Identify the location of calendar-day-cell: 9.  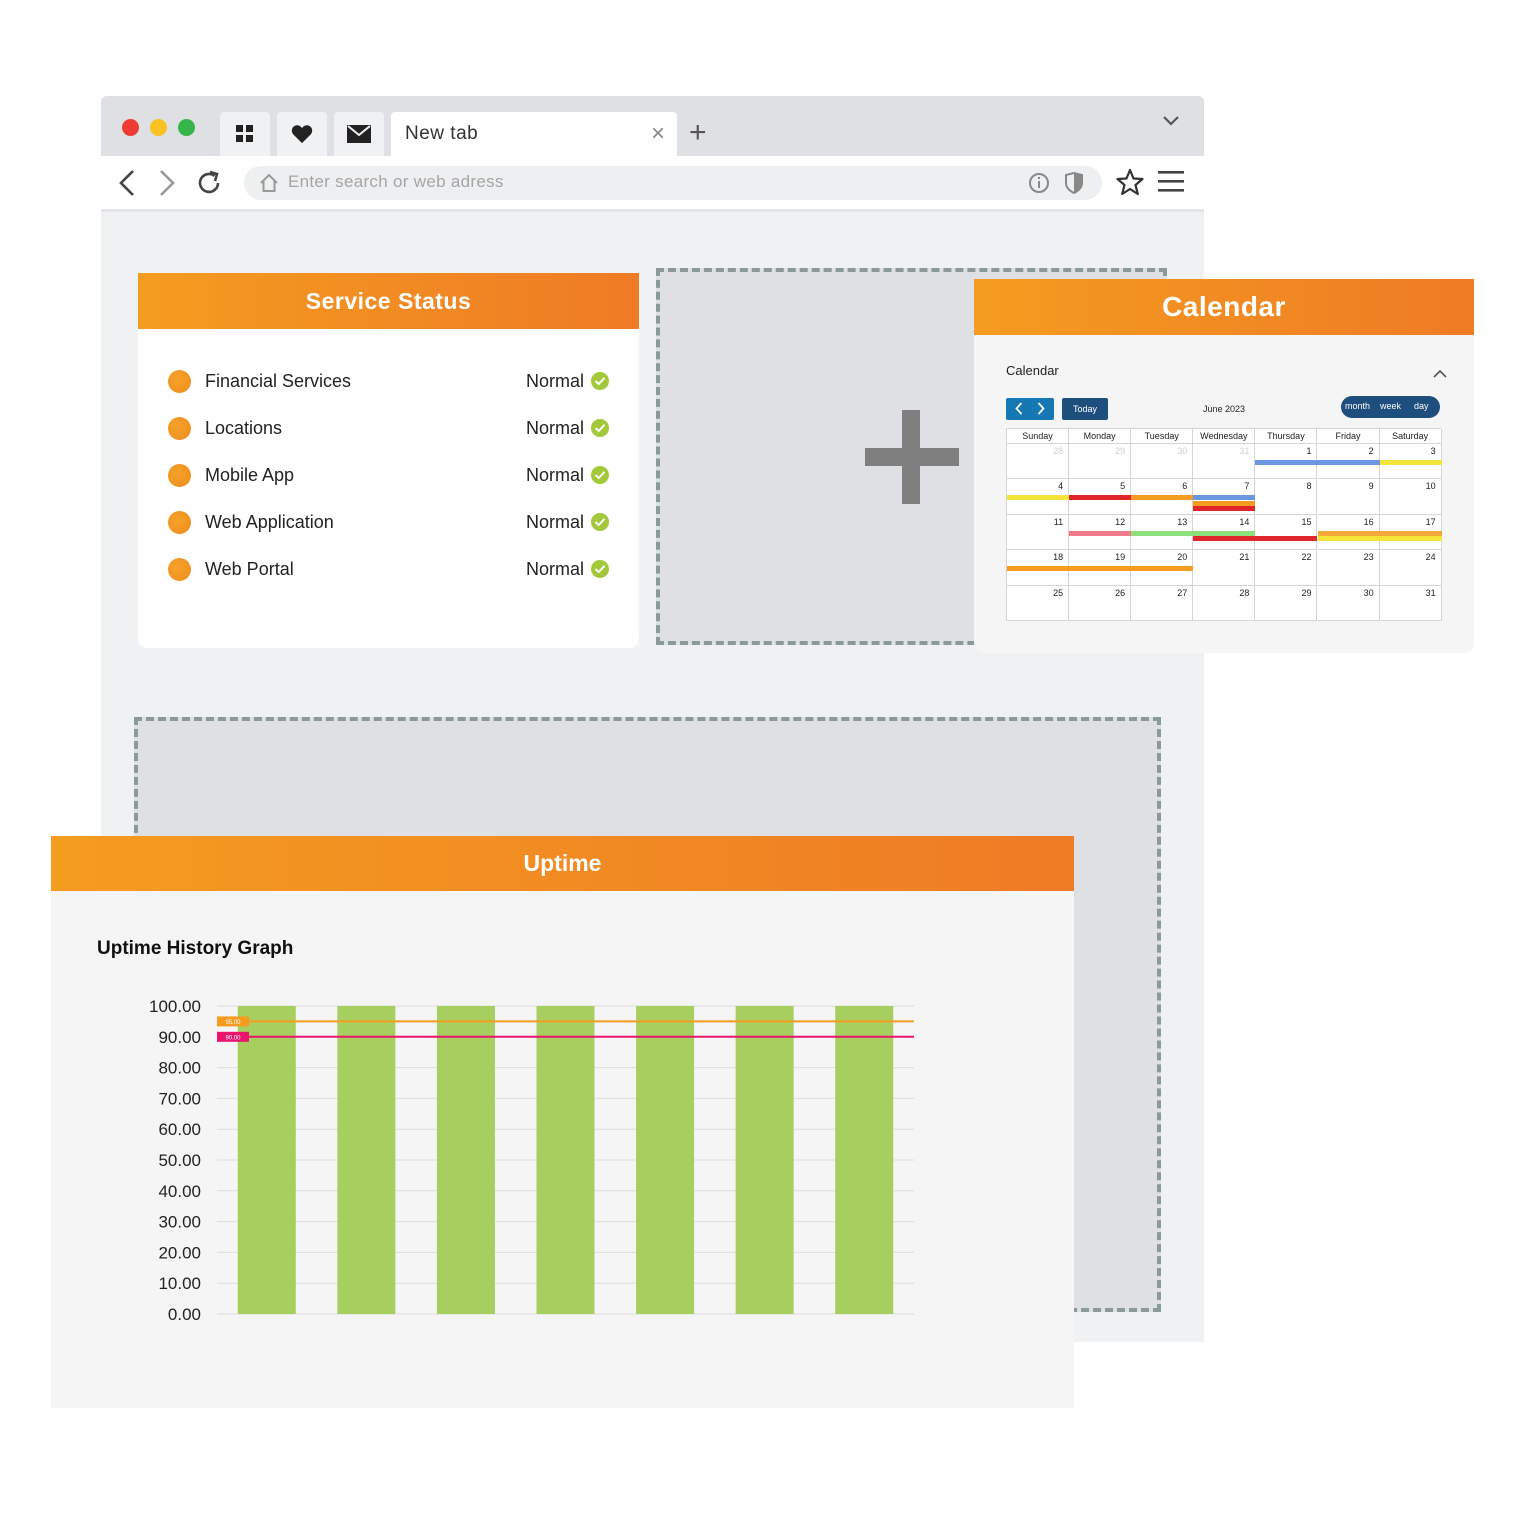
(1348, 497).